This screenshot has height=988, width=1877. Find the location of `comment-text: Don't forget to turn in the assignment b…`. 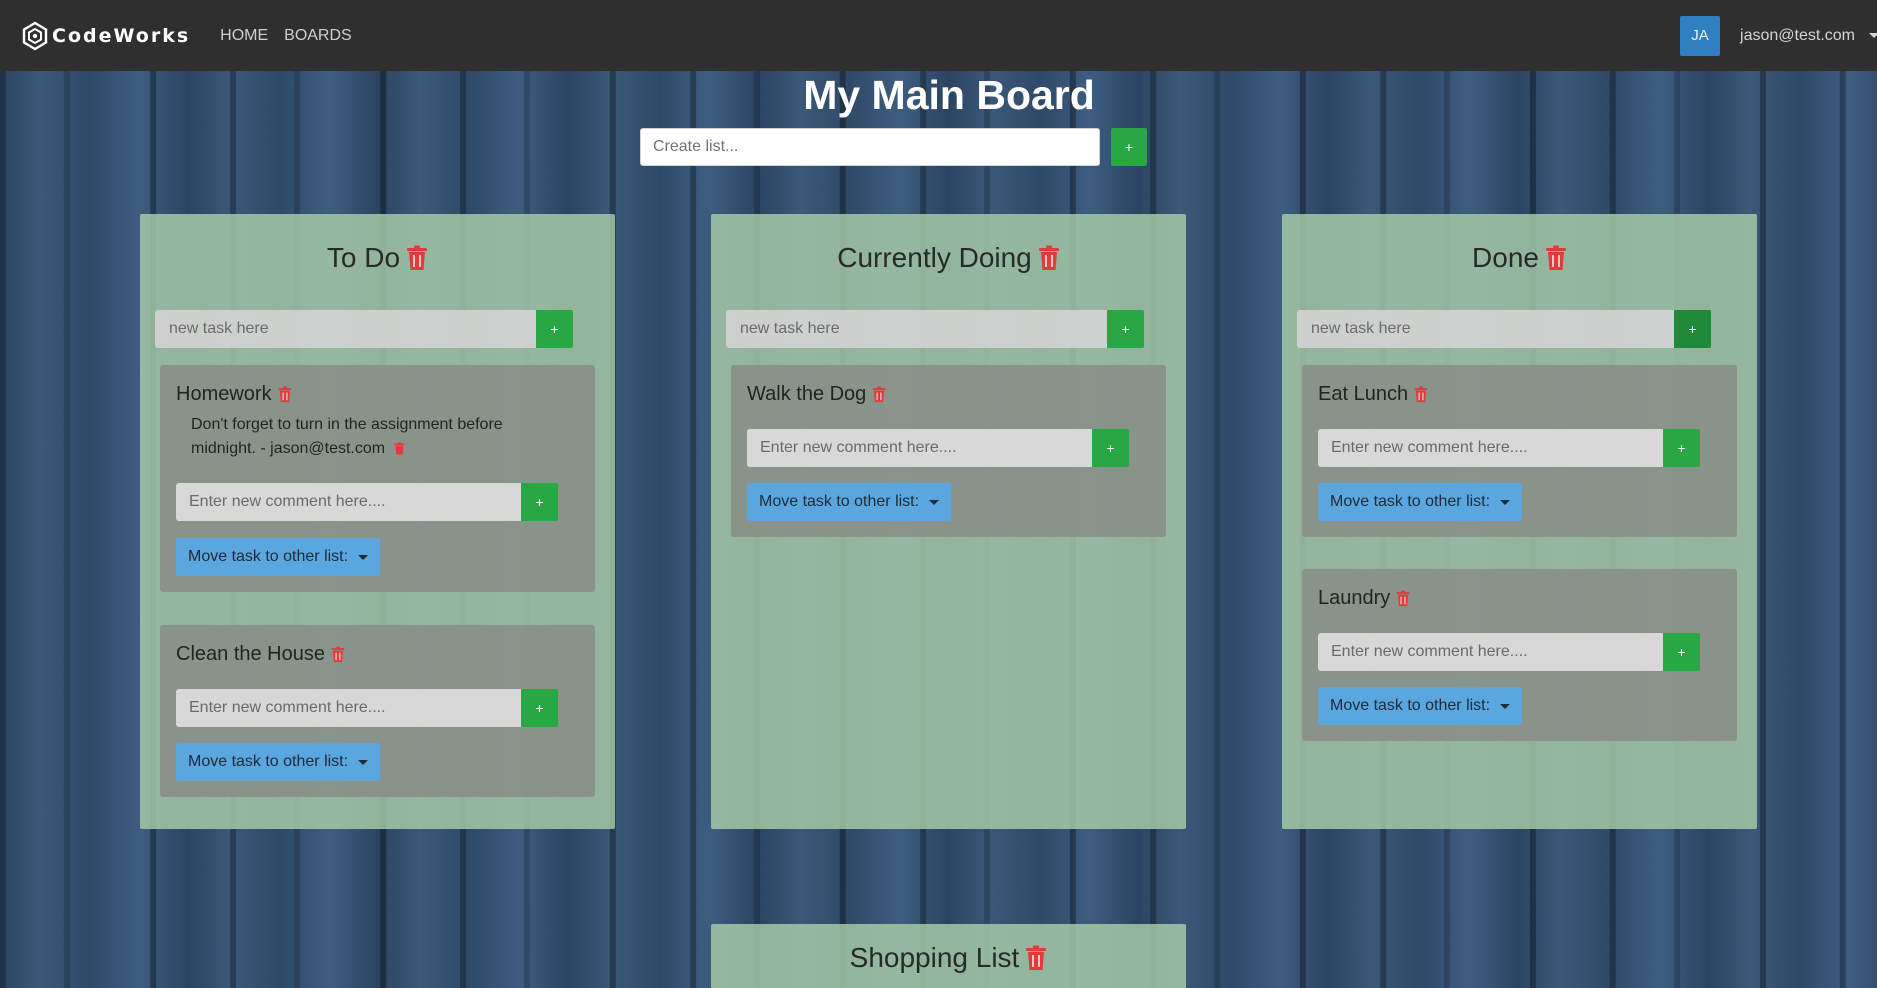

comment-text: Don't forget to turn in the assignment b… is located at coordinates (347, 436).